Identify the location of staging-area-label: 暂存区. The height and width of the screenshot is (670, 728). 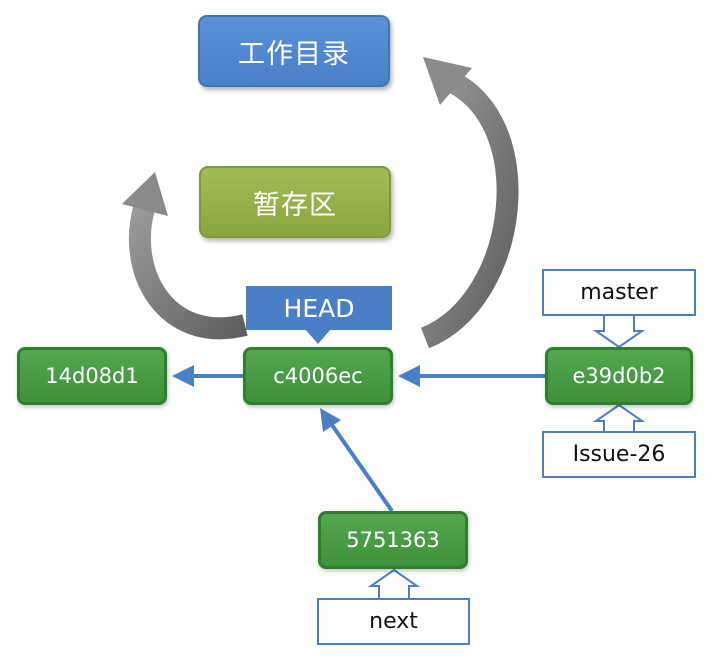
(295, 205).